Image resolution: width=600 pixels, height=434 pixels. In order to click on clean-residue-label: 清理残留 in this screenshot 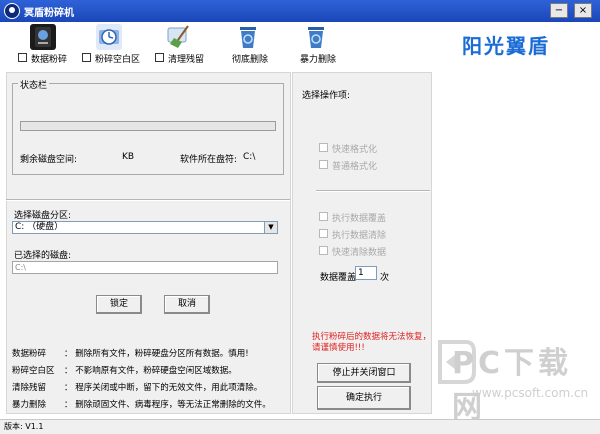, I will do `click(186, 60)`.